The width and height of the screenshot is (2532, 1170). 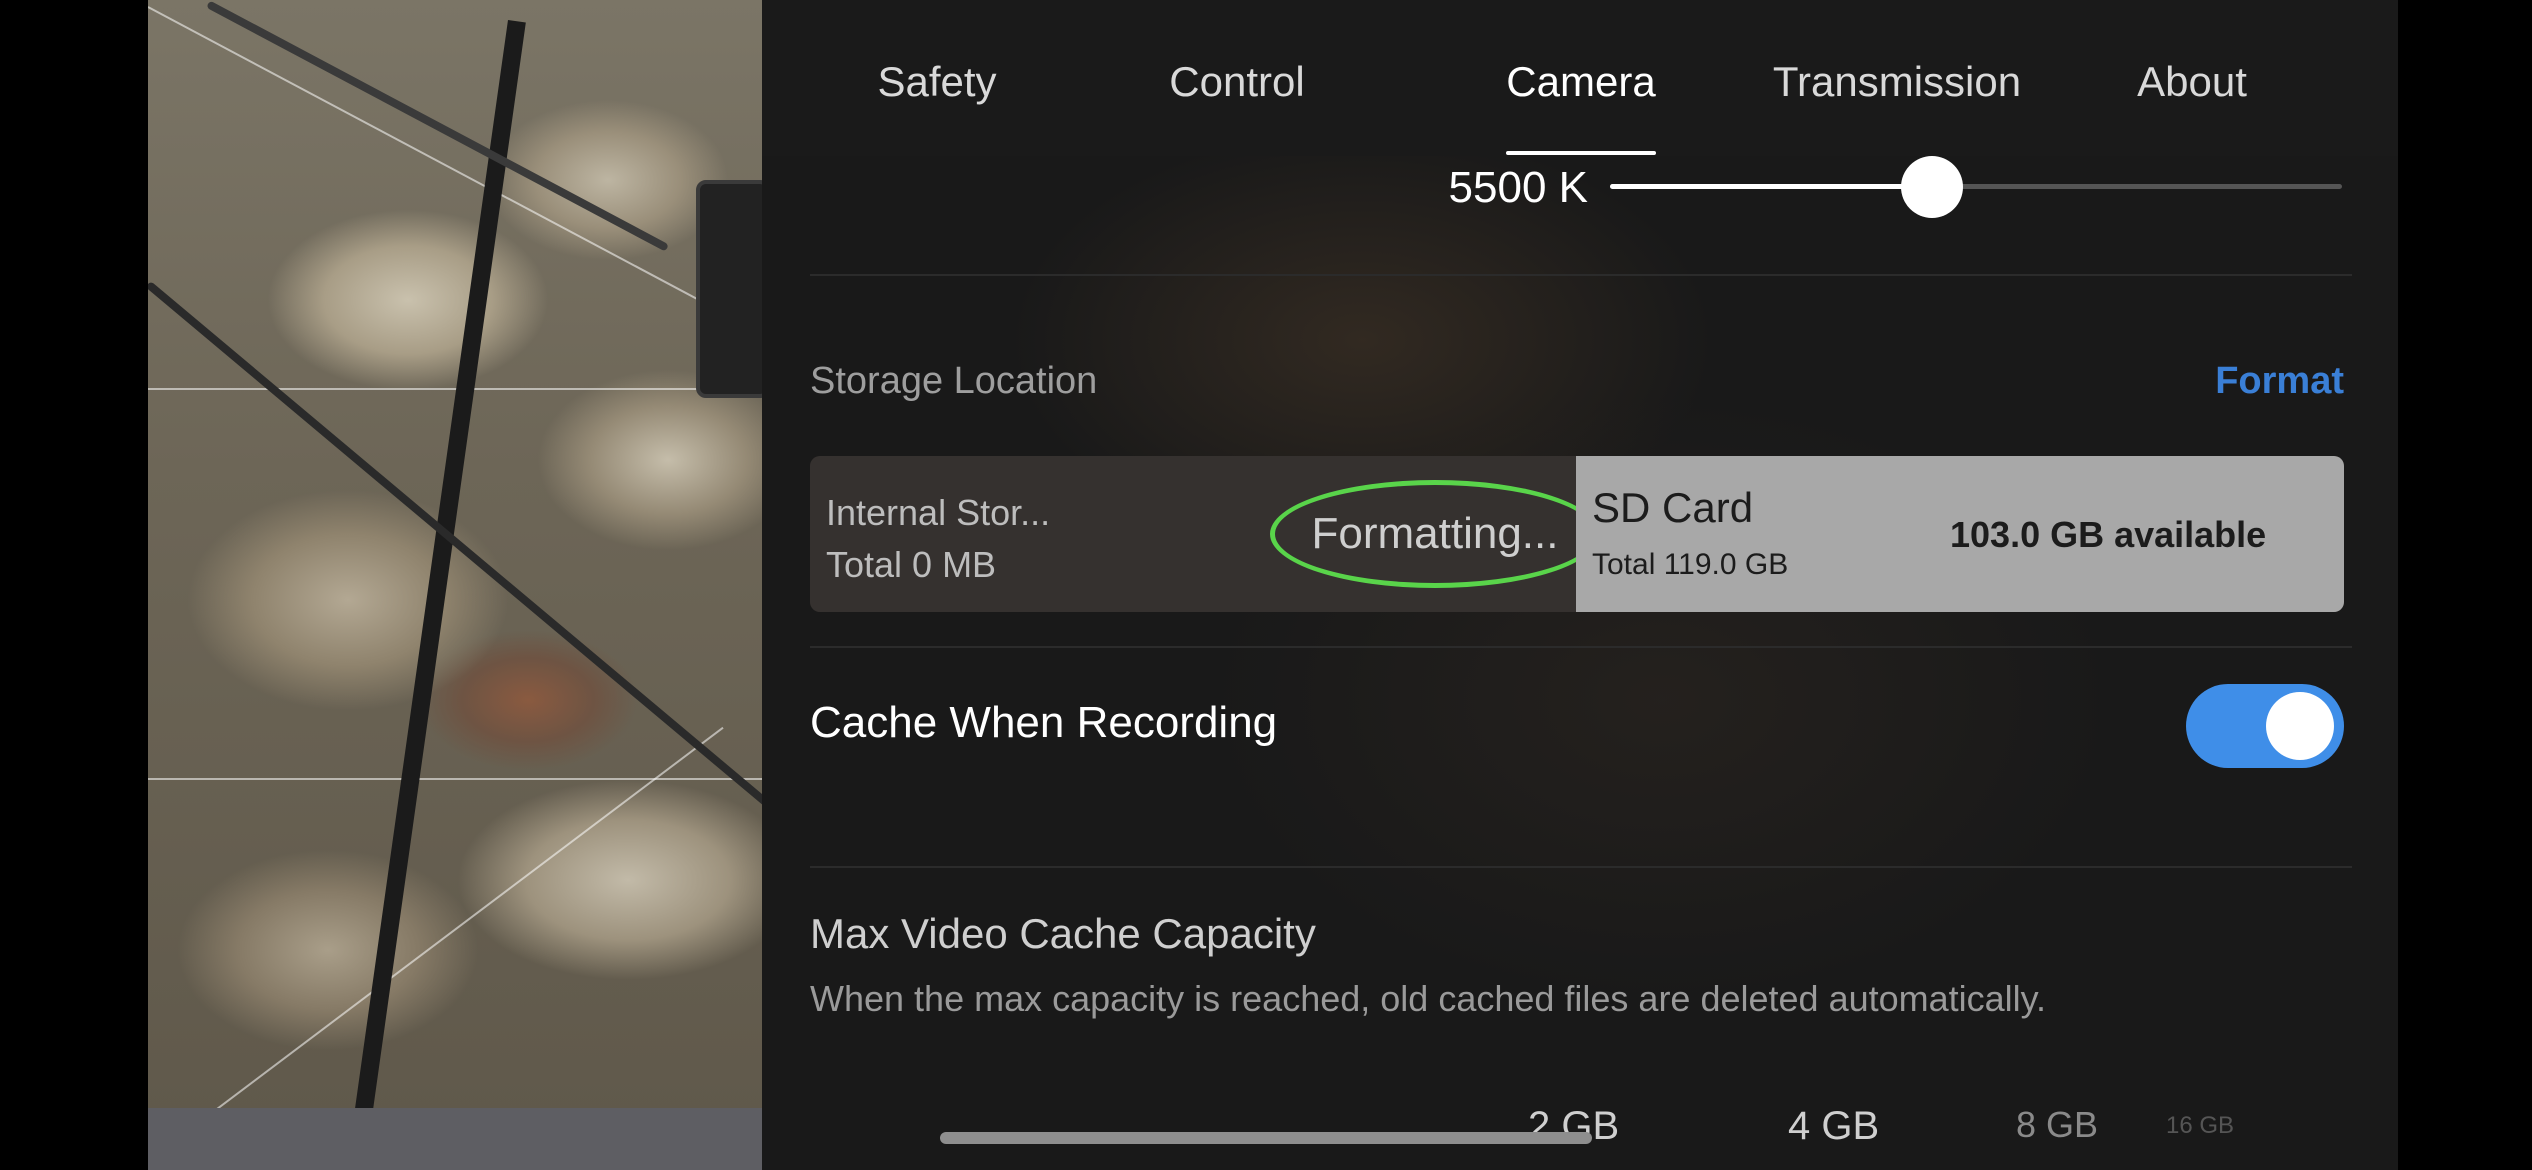 What do you see at coordinates (455, 1139) in the screenshot?
I see `preview-floor` at bounding box center [455, 1139].